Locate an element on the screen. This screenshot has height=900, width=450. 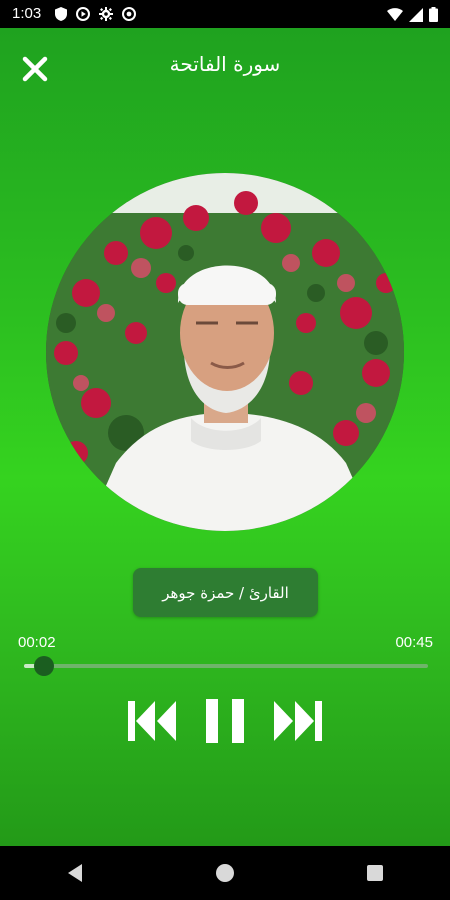
time-elapsed: 00:02 is located at coordinates (37, 642).